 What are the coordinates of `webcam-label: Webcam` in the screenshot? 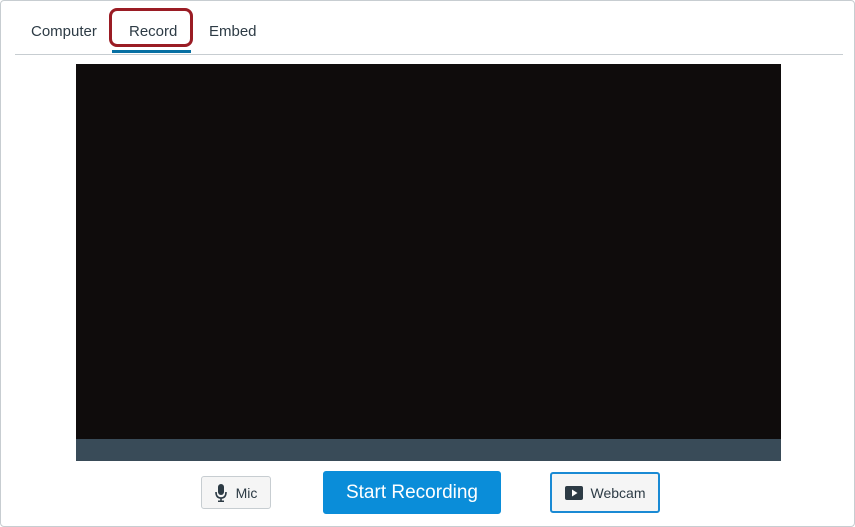 It's located at (618, 492).